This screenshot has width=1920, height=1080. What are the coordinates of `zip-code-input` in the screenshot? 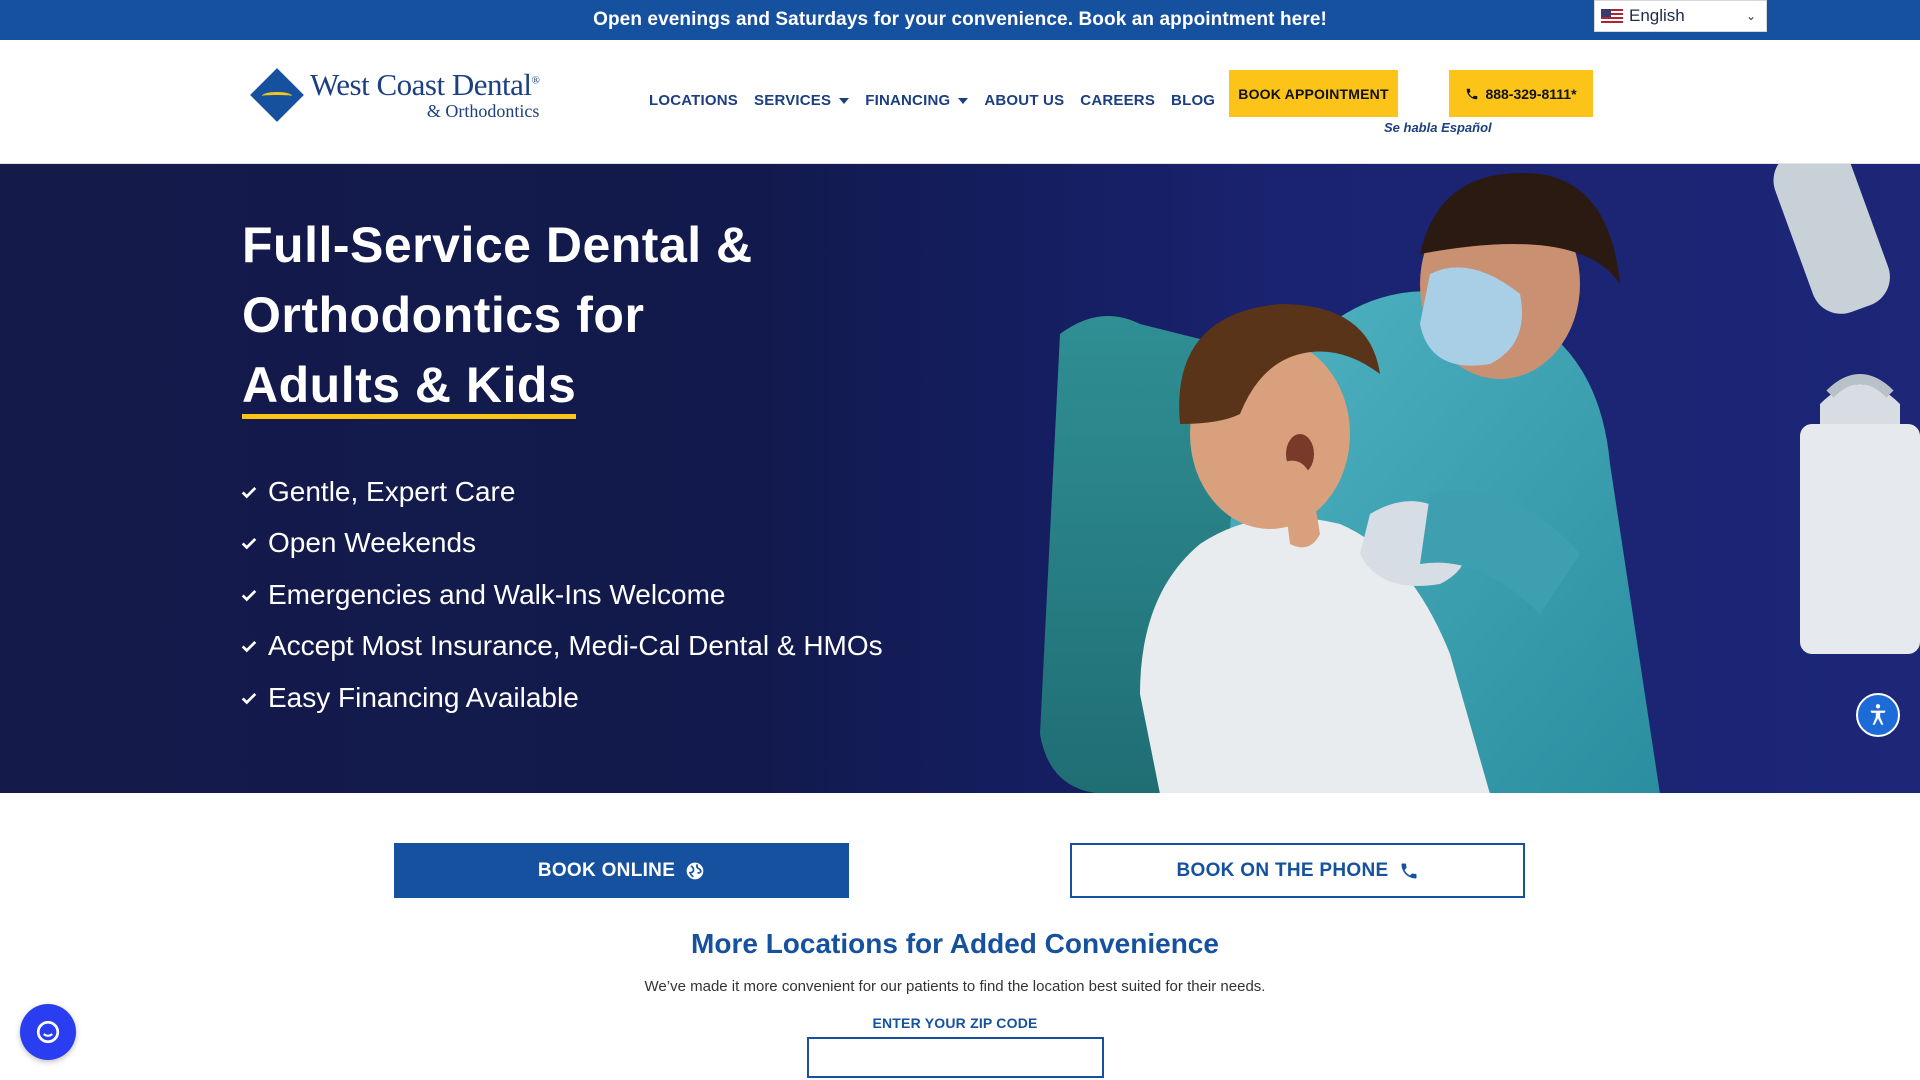 It's located at (955, 1057).